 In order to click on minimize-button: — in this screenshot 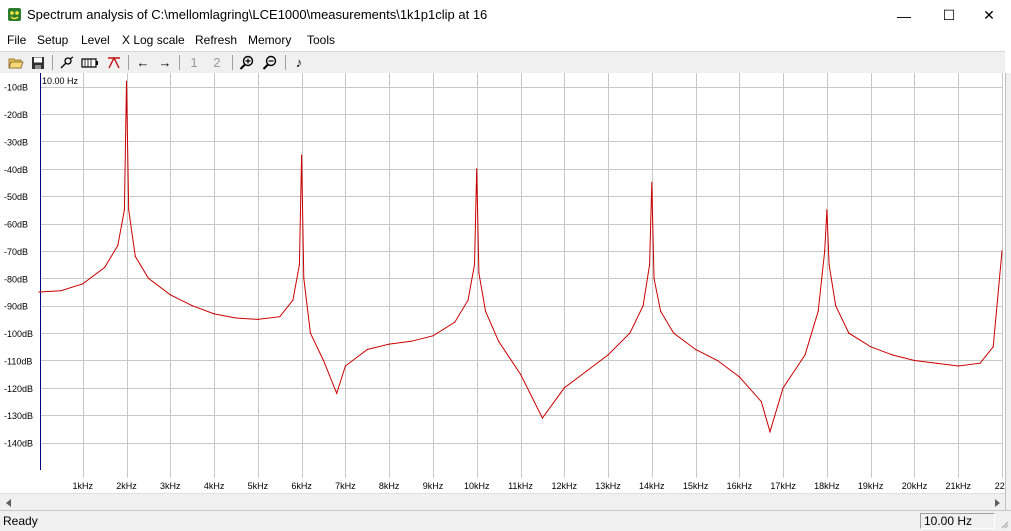, I will do `click(904, 15)`.